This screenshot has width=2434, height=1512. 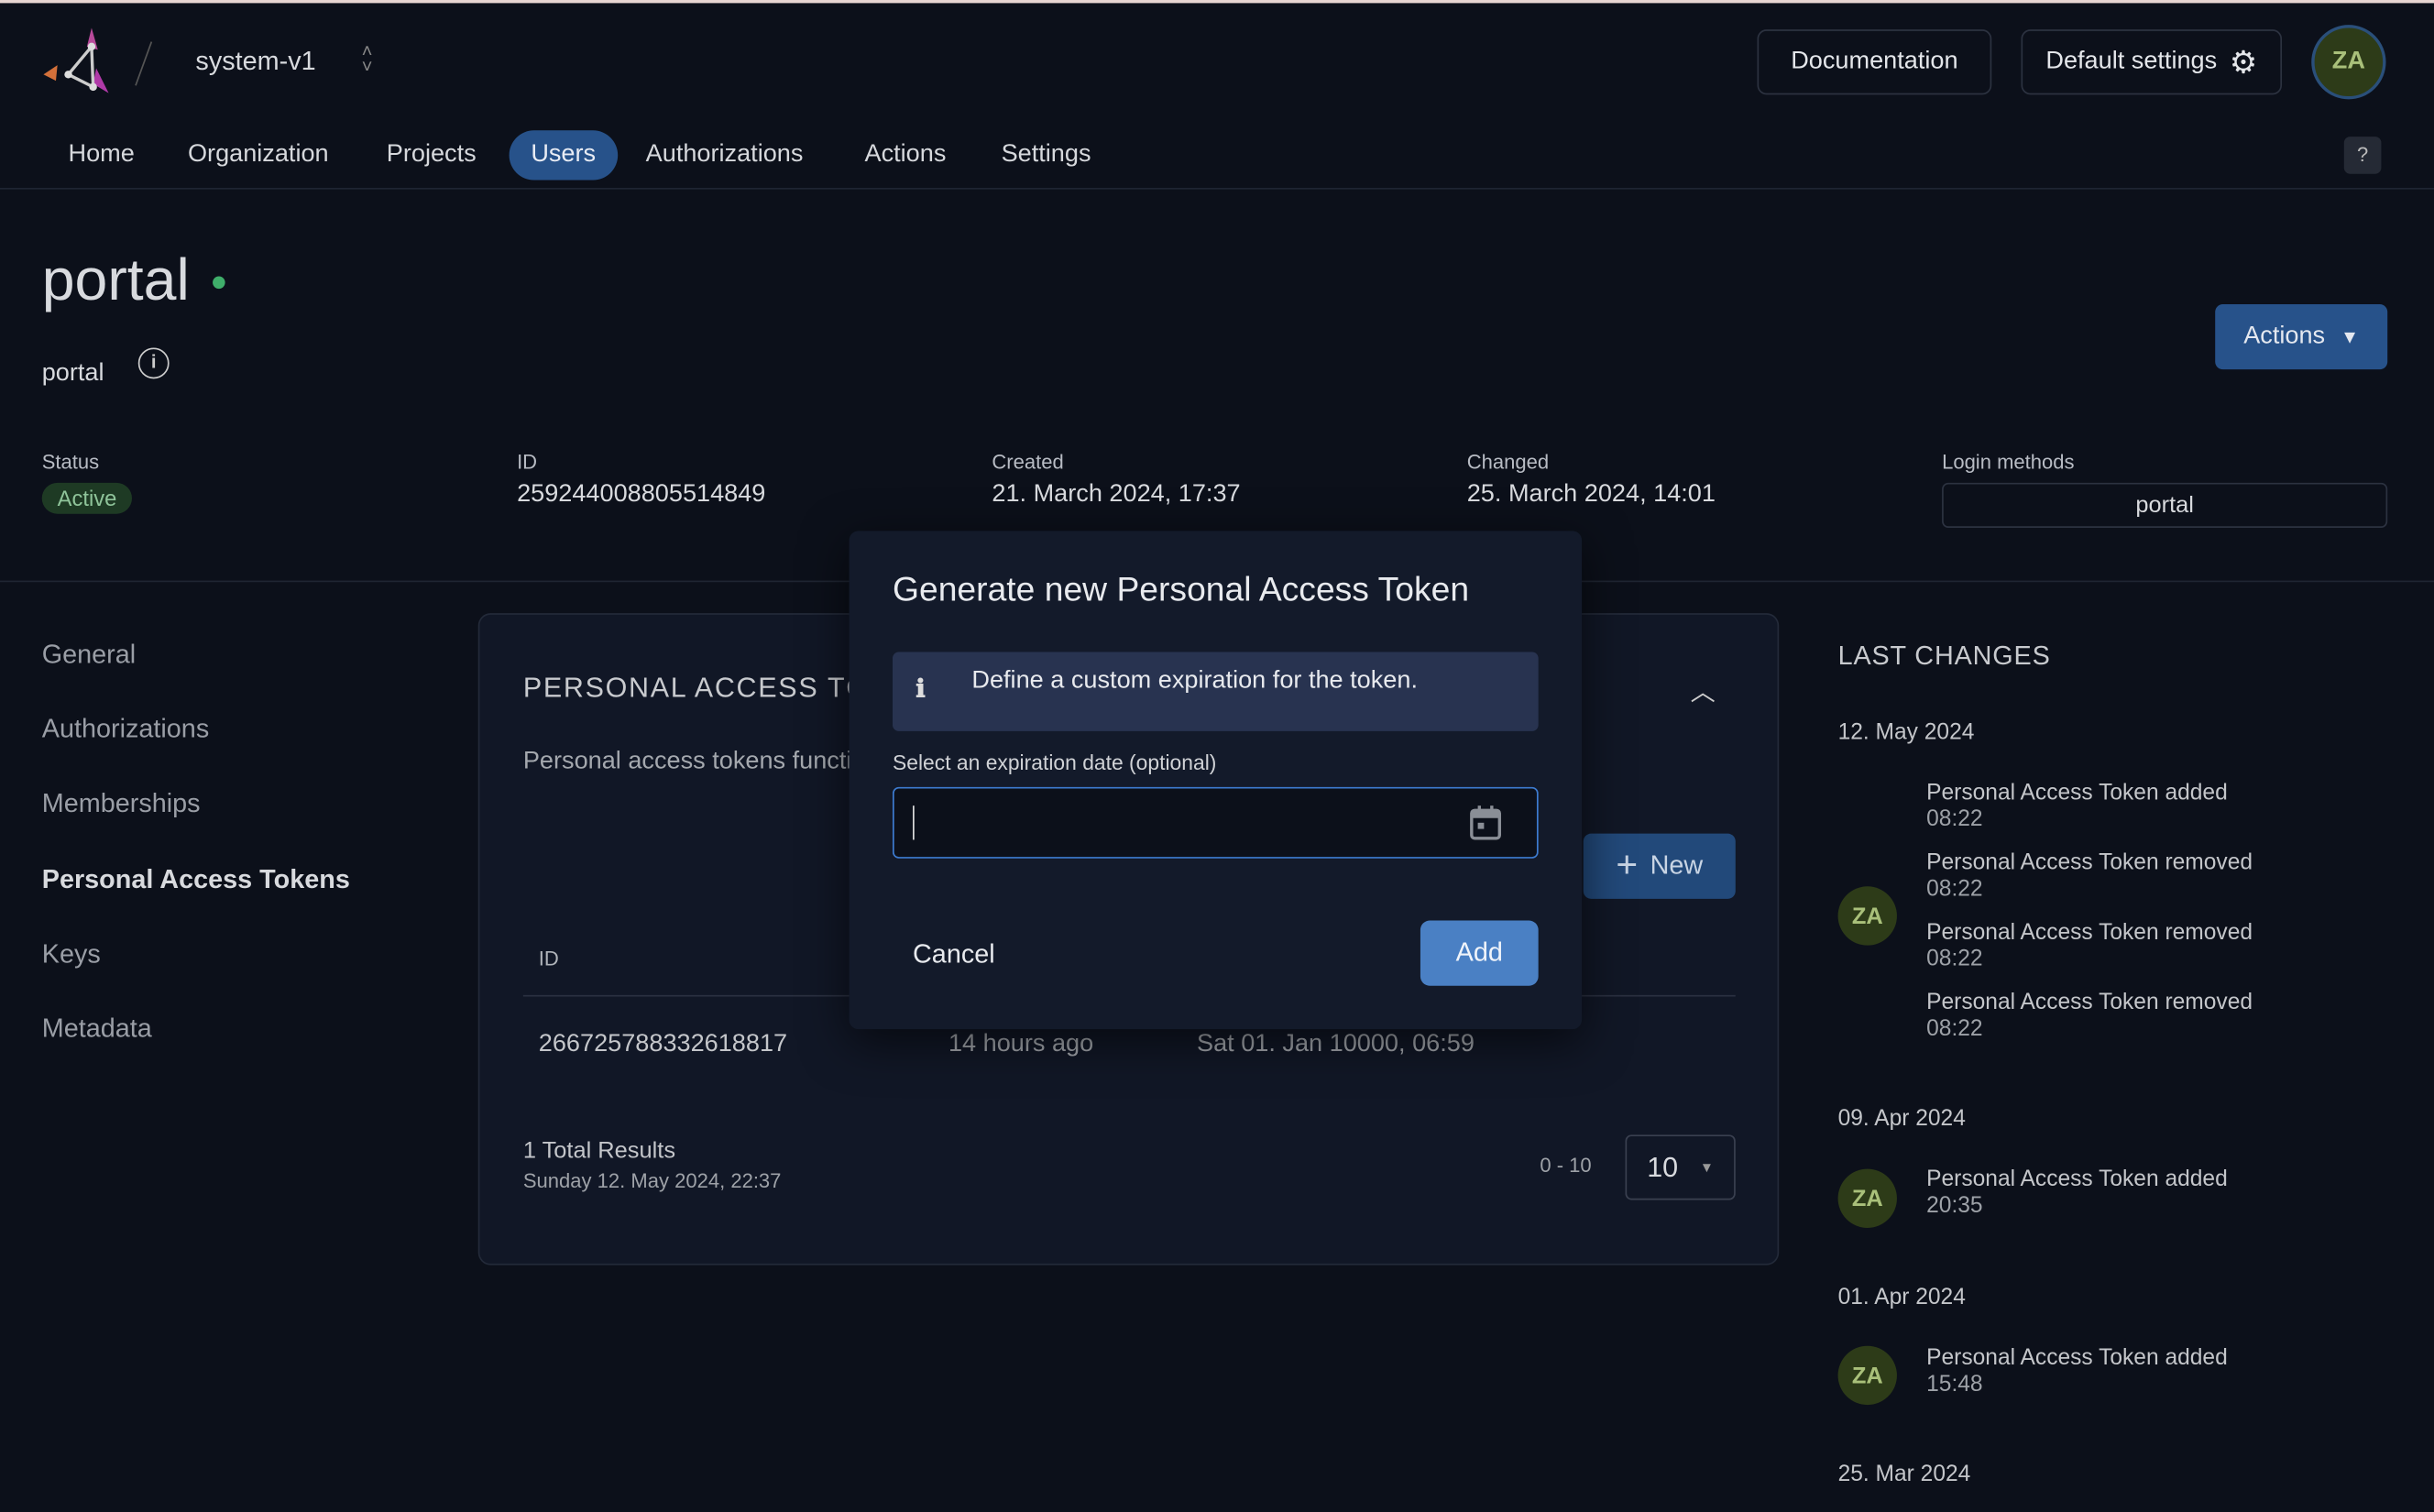 I want to click on chevron-down-icon: ▼, so click(x=2350, y=336).